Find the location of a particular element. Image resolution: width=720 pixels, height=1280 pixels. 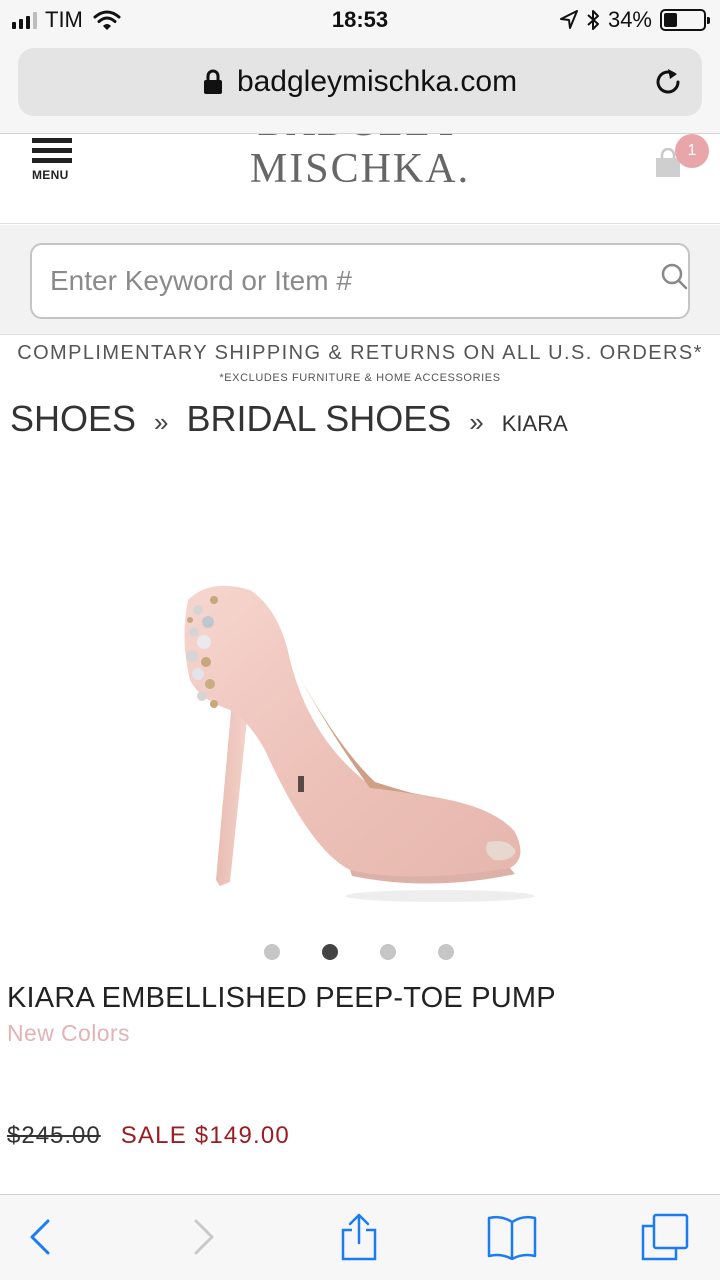

image-carousel-dots is located at coordinates (359, 952).